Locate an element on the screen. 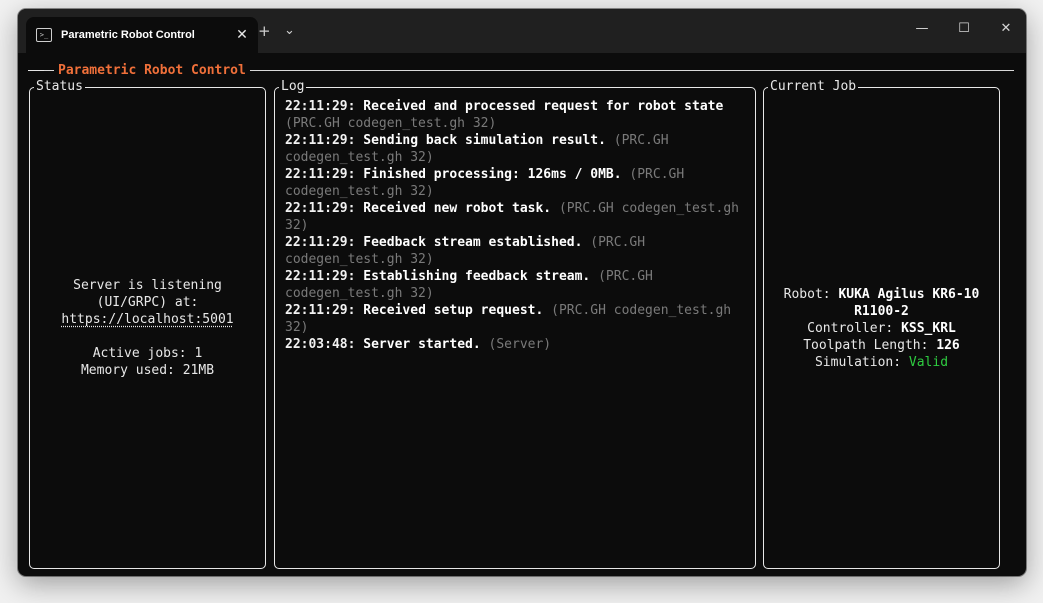 This screenshot has width=1043, height=603. job-controller: Controller: KSS_KRL is located at coordinates (881, 328).